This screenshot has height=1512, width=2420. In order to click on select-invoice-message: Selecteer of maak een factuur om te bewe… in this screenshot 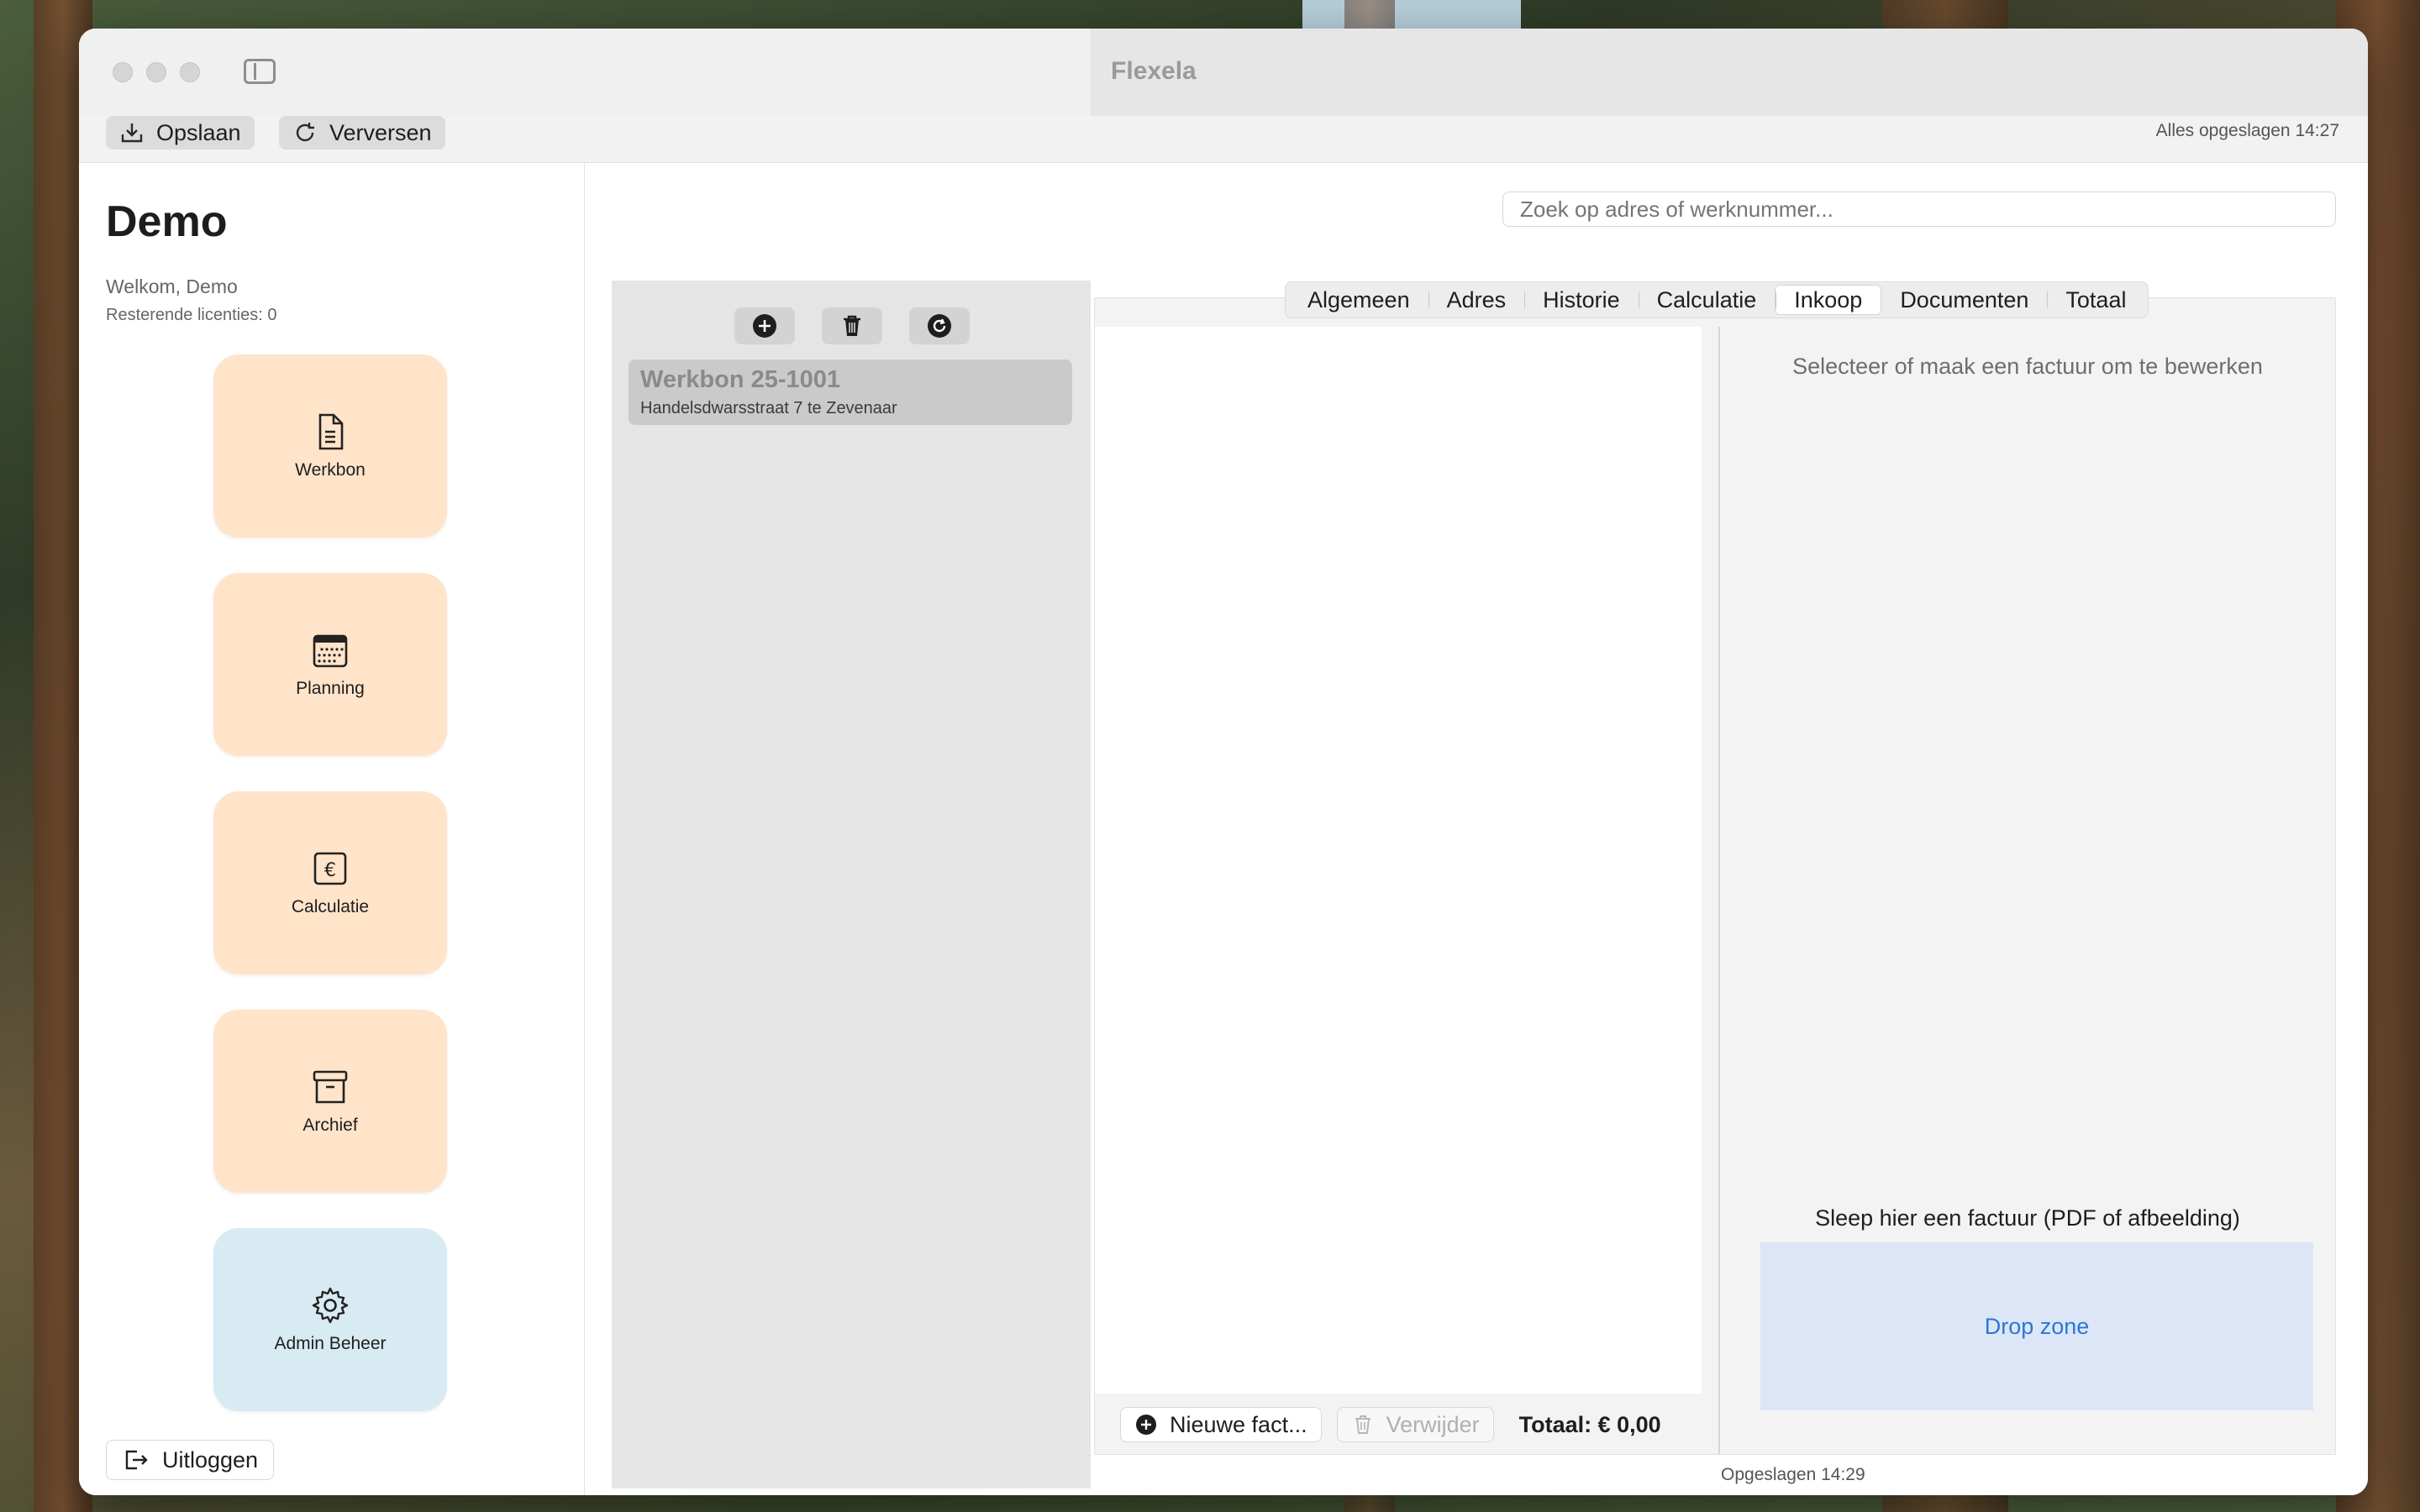, I will do `click(2028, 366)`.